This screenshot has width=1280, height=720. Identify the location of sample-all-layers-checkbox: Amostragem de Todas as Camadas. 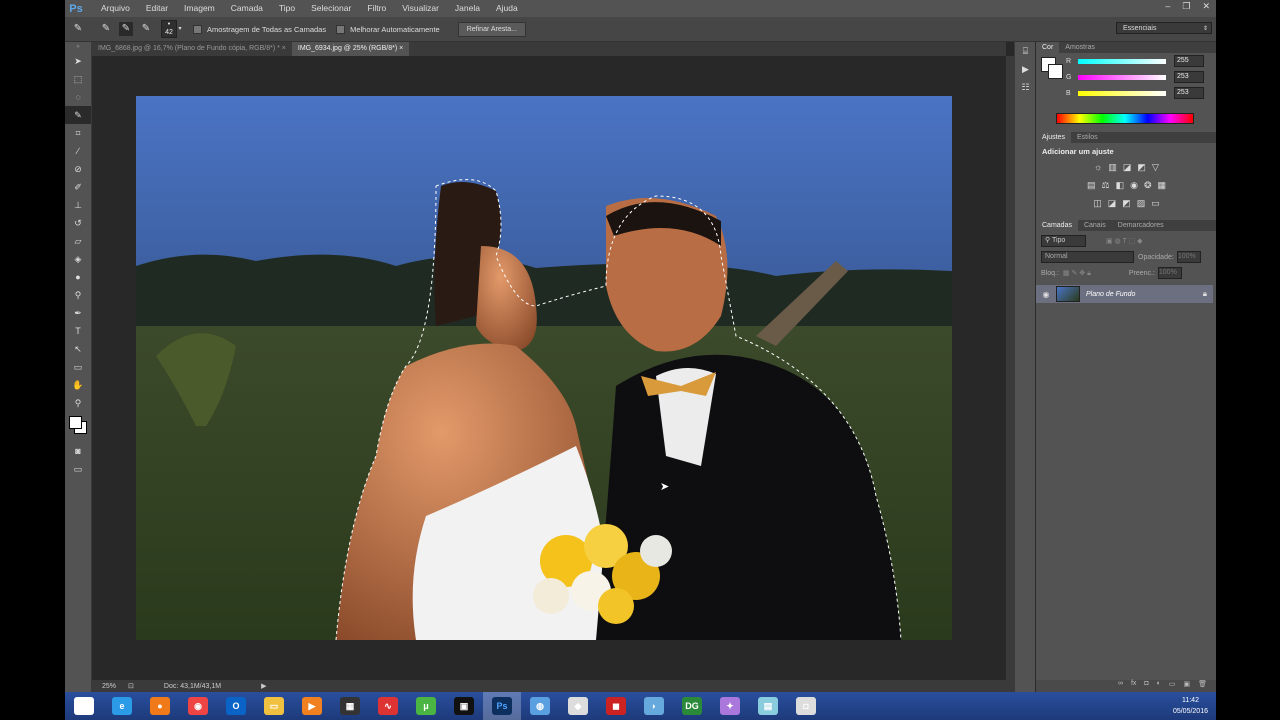
(259, 29).